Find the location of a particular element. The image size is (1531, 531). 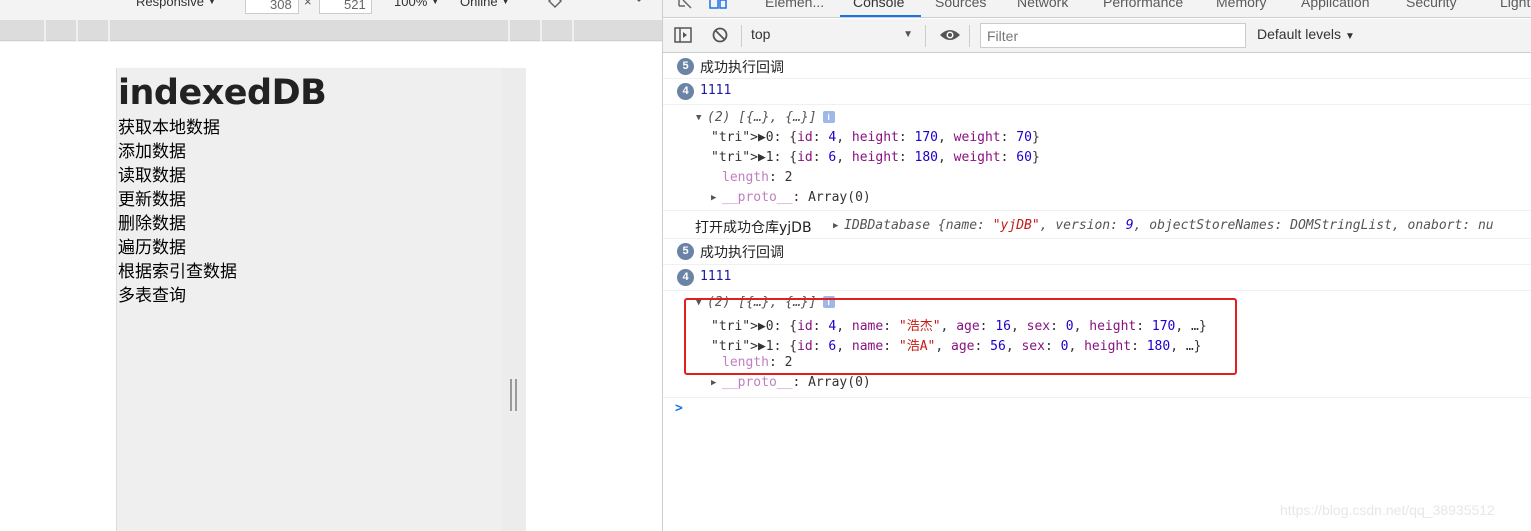

rotate-icon is located at coordinates (555, 5).